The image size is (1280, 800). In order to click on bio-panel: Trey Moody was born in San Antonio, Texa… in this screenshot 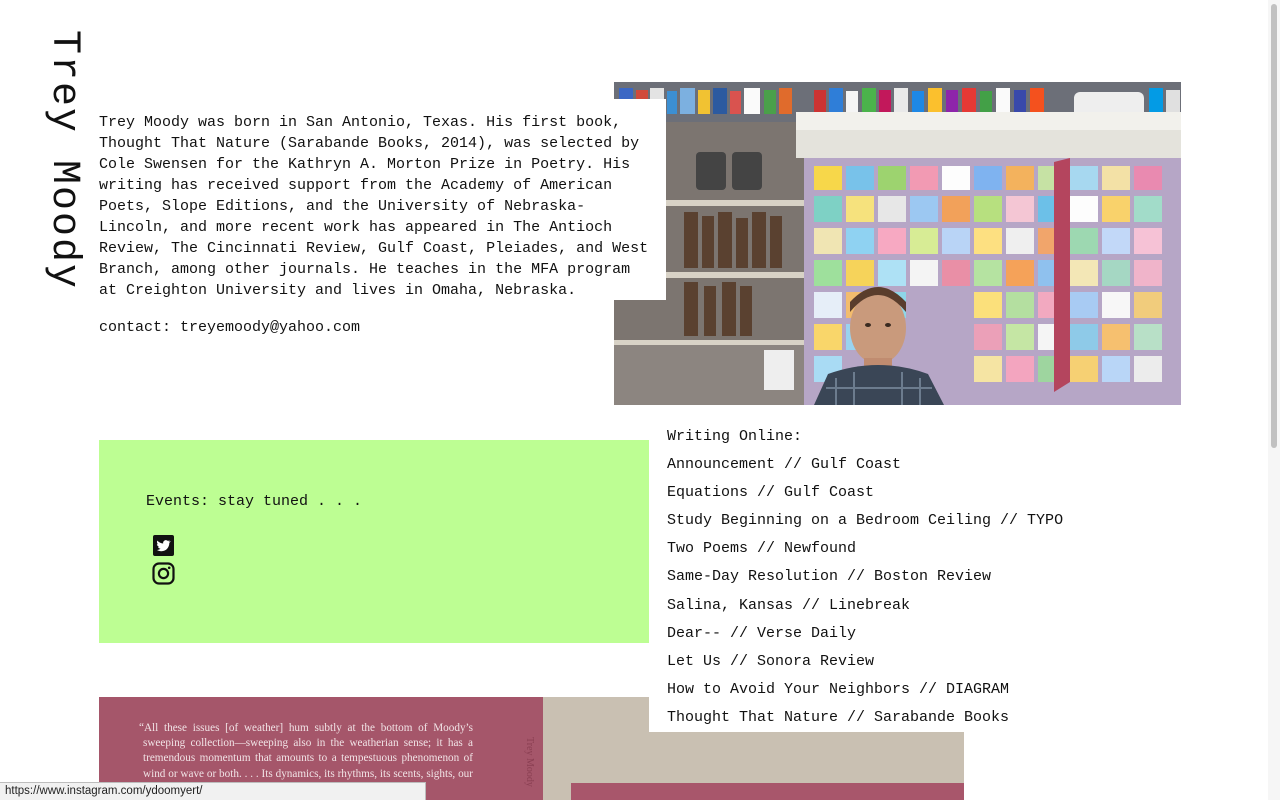, I will do `click(378, 199)`.